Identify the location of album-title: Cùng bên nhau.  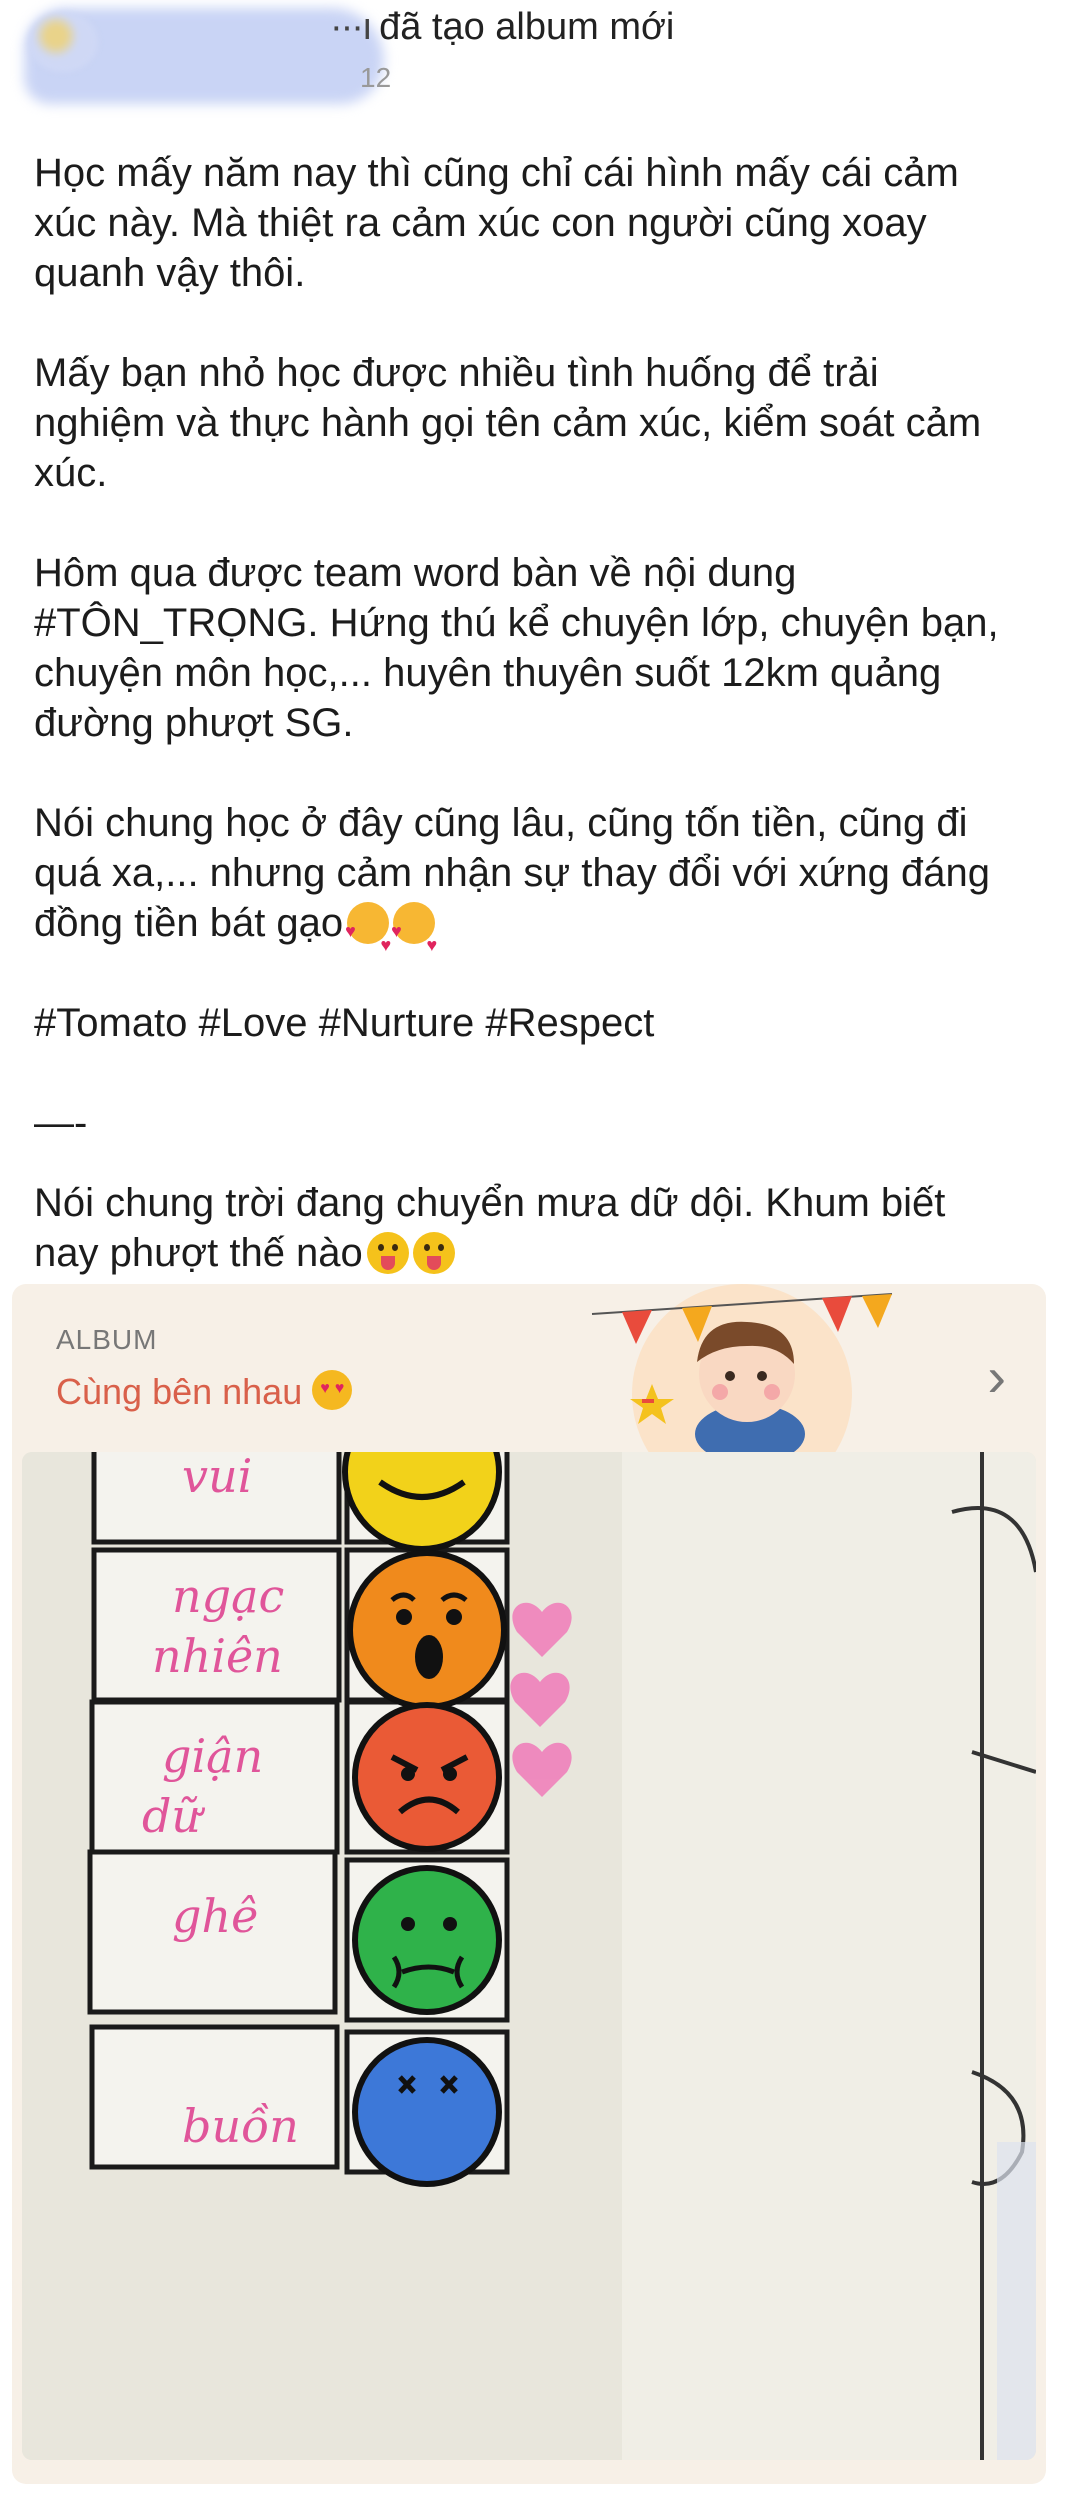
(204, 1391).